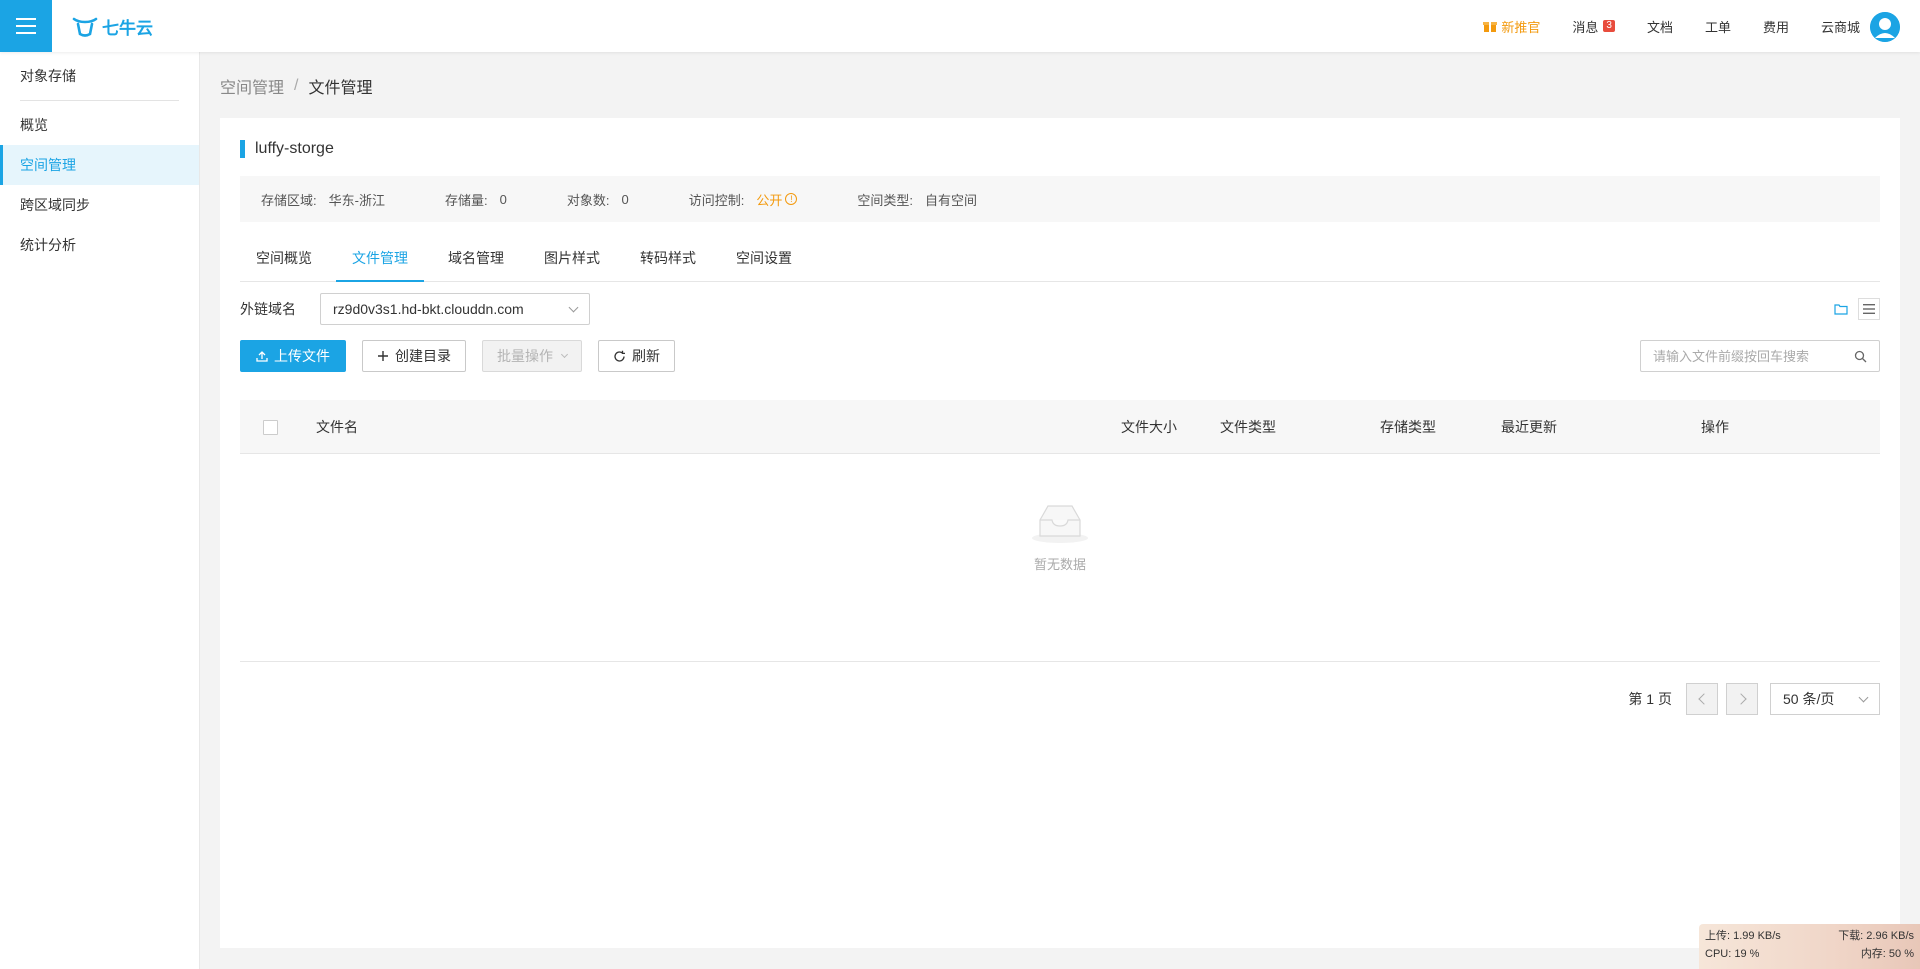 This screenshot has height=969, width=1920. What do you see at coordinates (1753, 356) in the screenshot?
I see `file-search-input` at bounding box center [1753, 356].